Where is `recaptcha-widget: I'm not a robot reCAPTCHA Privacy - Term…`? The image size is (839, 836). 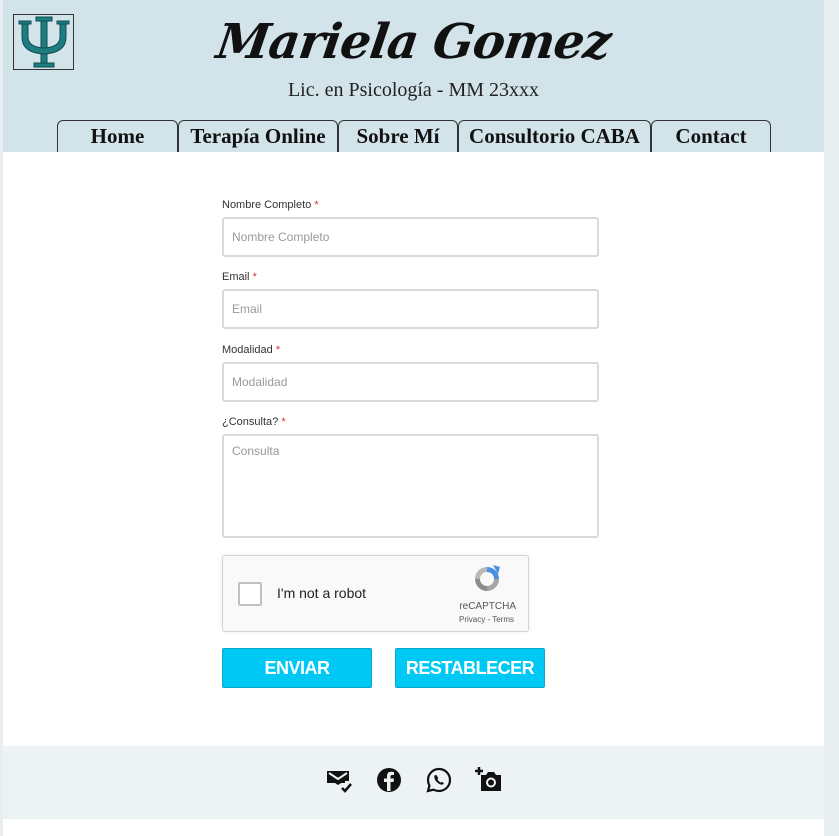 recaptcha-widget: I'm not a robot reCAPTCHA Privacy - Term… is located at coordinates (375, 593).